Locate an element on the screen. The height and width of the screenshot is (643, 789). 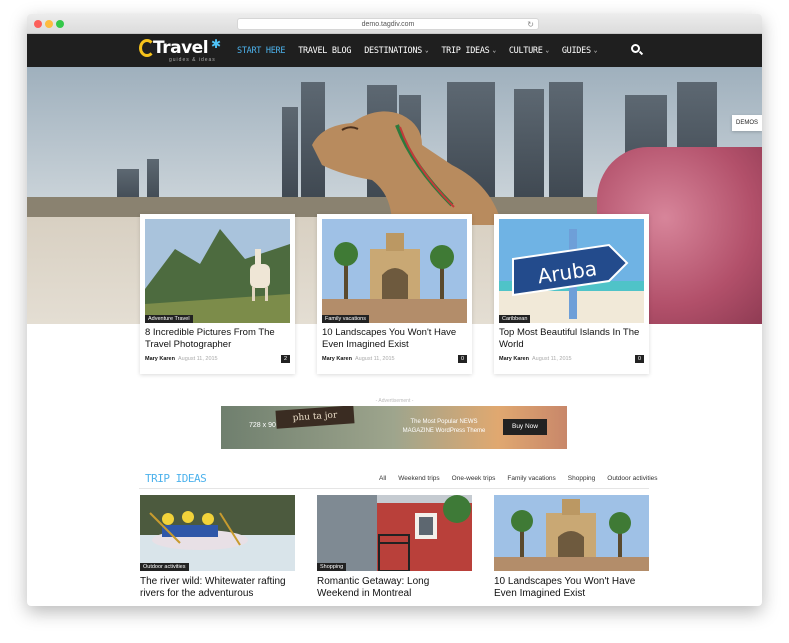
comment-count: 2 is located at coordinates (285, 359).